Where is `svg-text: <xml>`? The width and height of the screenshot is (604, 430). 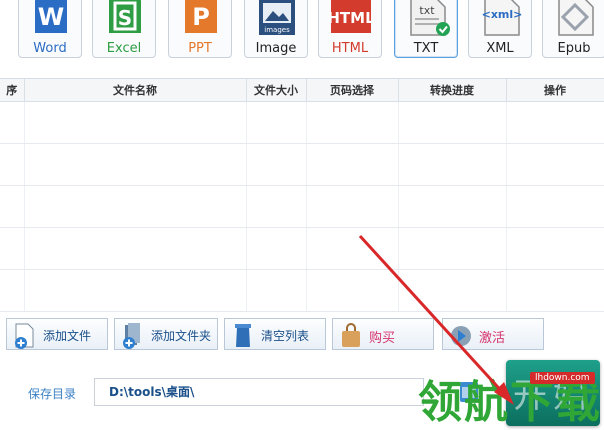
svg-text: <xml> is located at coordinates (502, 14).